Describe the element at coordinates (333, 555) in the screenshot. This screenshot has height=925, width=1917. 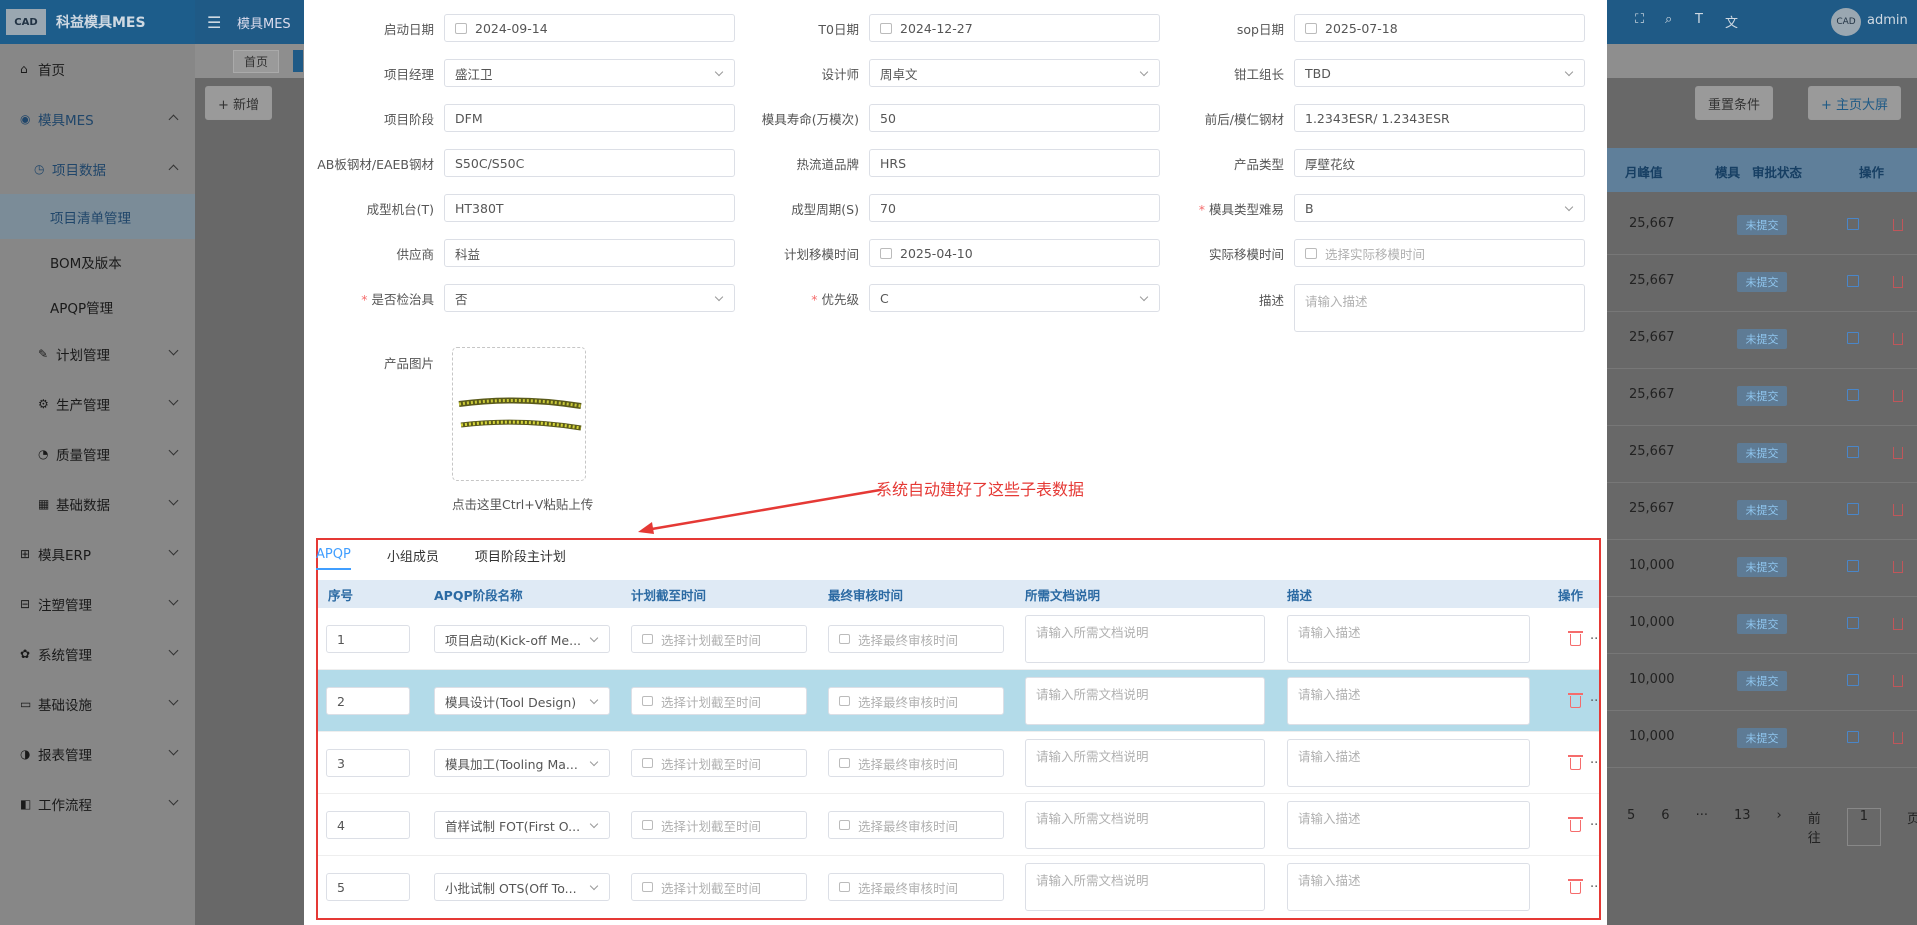
I see `tab-apqp: APQP` at that location.